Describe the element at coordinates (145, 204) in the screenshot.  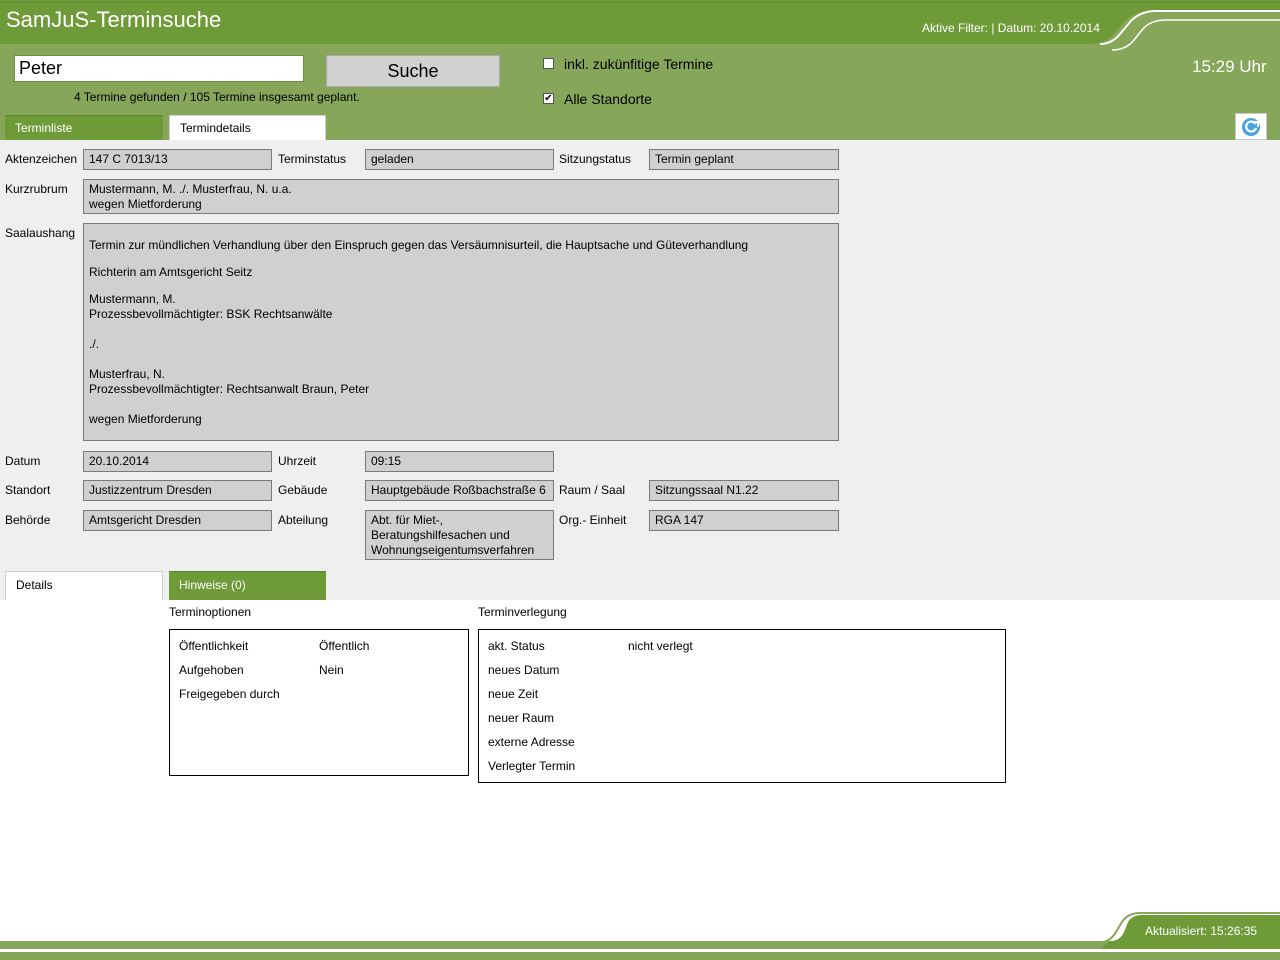
I see `kurzrubrum-line: wegen Mietforderung` at that location.